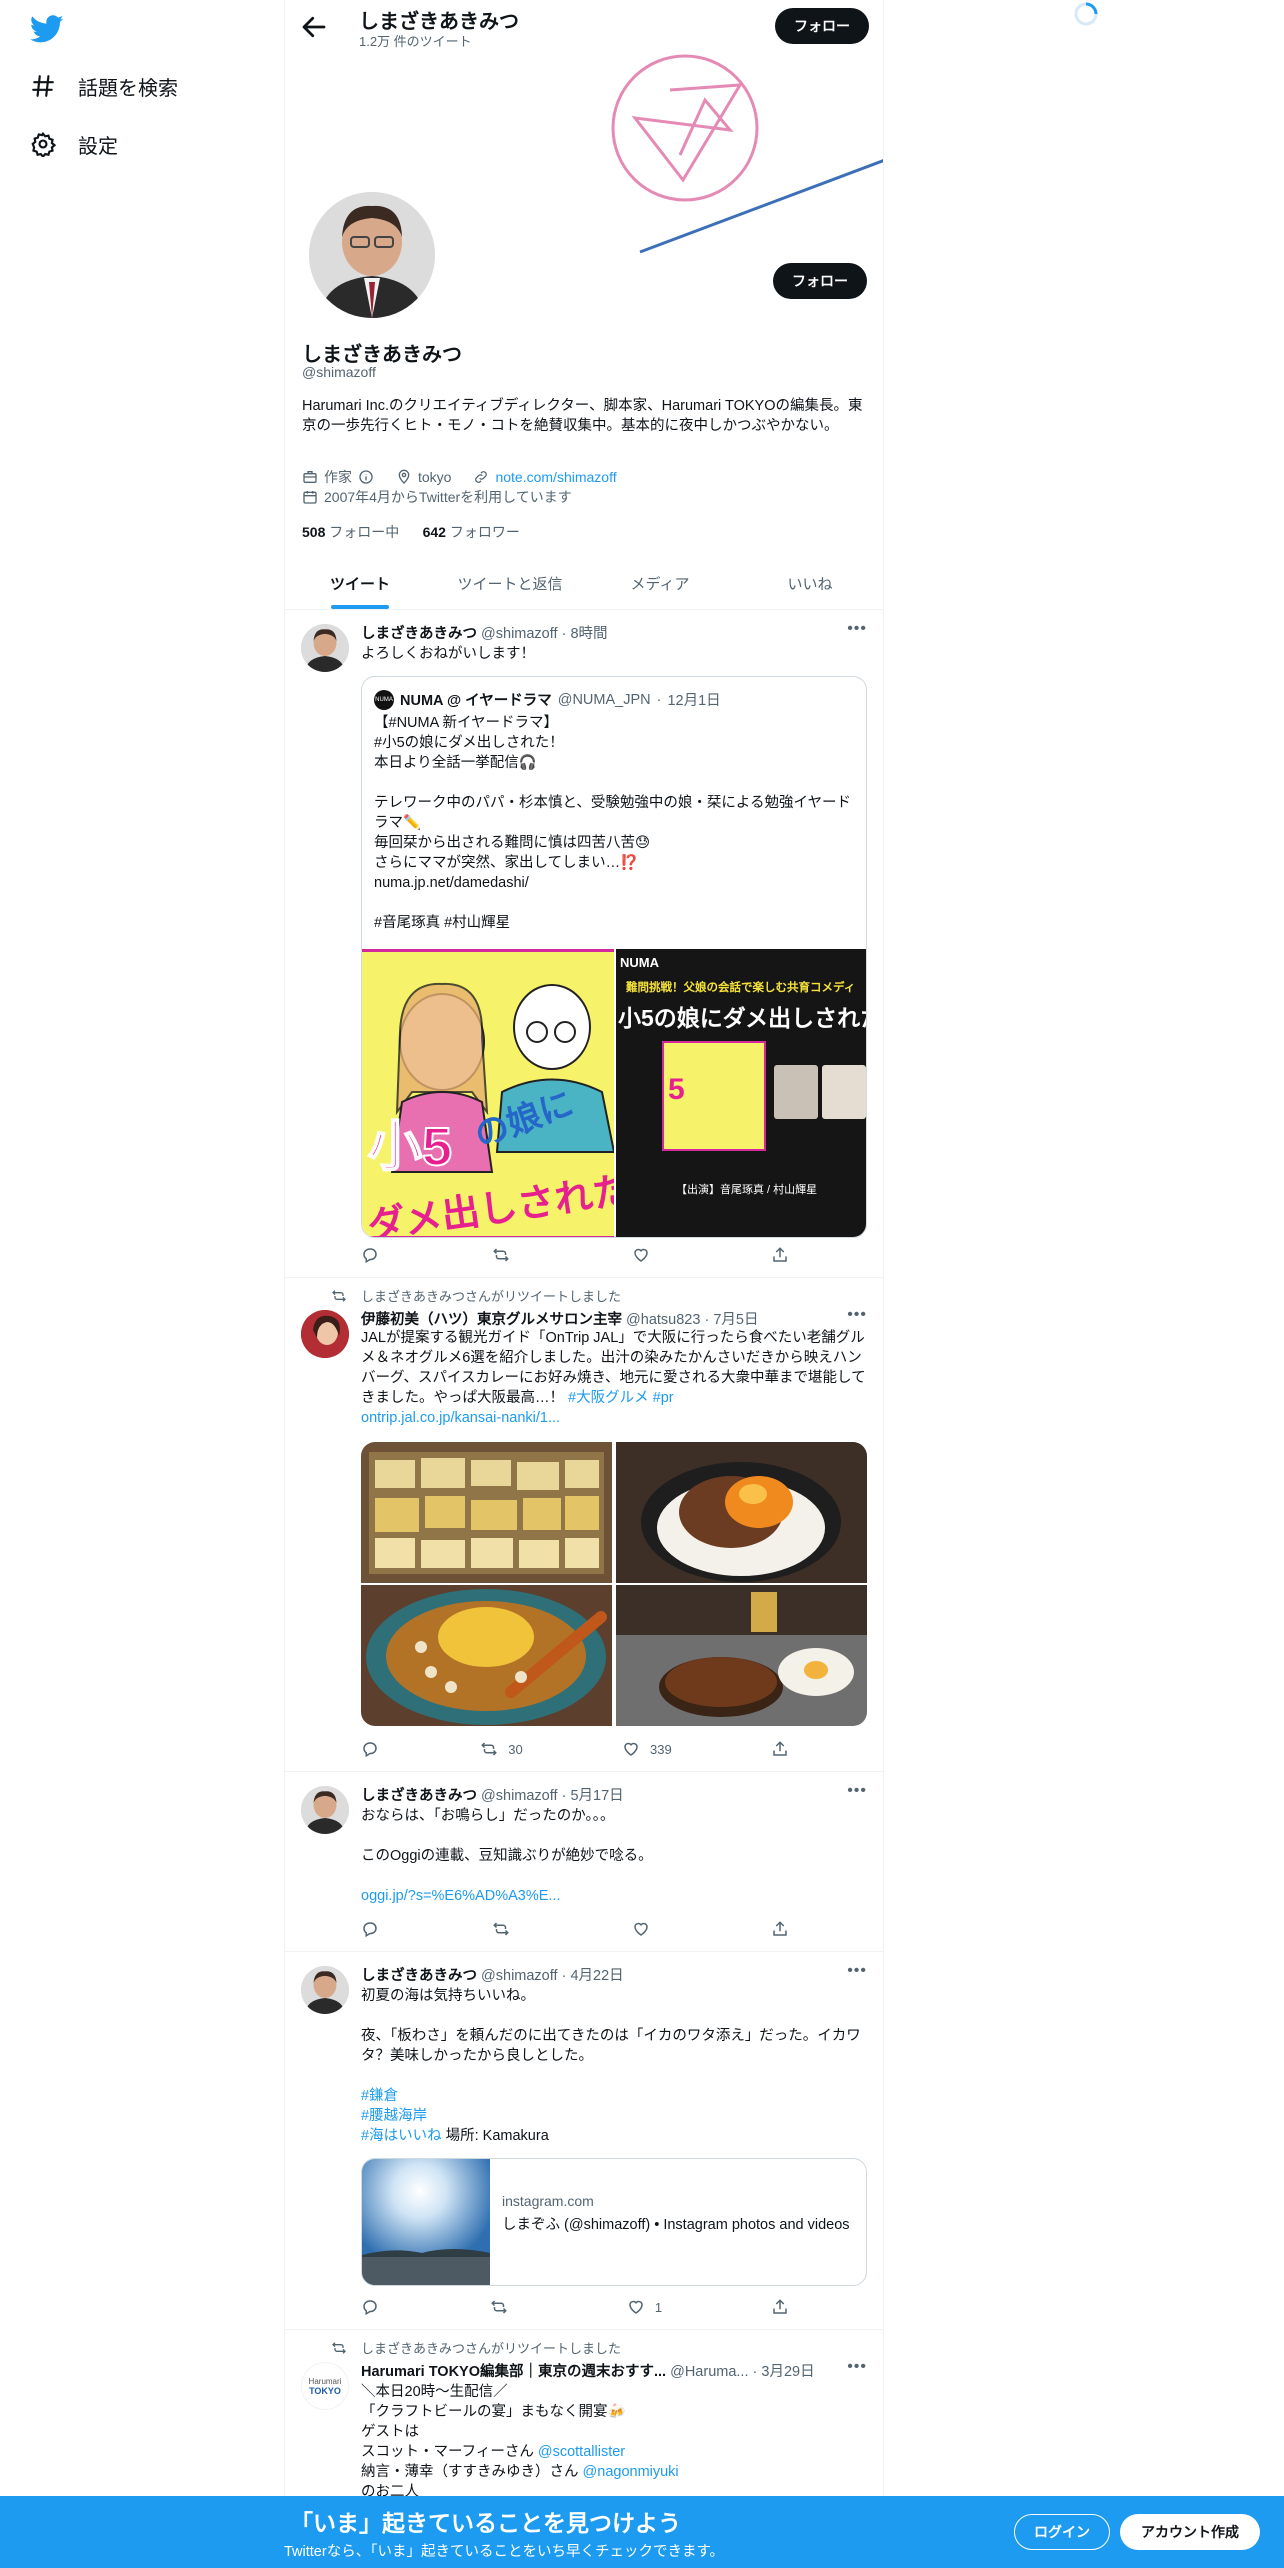  I want to click on followers-link: 642 フォロワー, so click(471, 532).